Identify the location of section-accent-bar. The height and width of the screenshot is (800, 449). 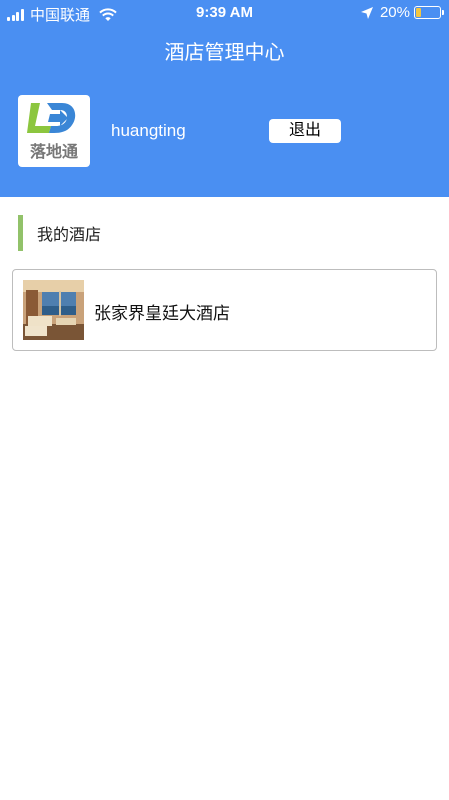
(20, 233).